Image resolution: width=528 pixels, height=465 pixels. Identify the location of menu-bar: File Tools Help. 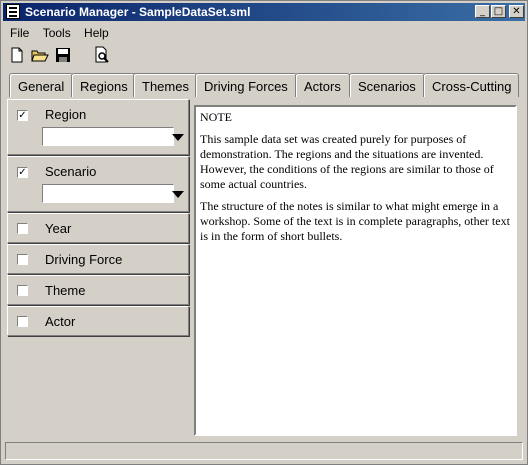
(59, 33).